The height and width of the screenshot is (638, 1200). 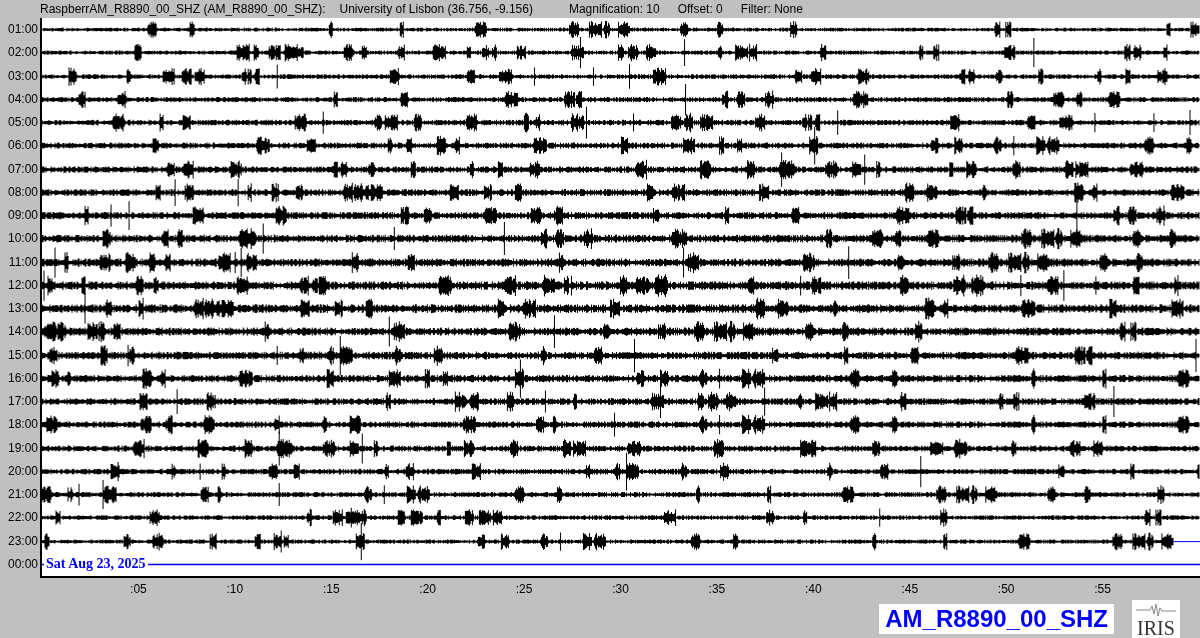 What do you see at coordinates (22, 285) in the screenshot?
I see `hour-label: 12:00` at bounding box center [22, 285].